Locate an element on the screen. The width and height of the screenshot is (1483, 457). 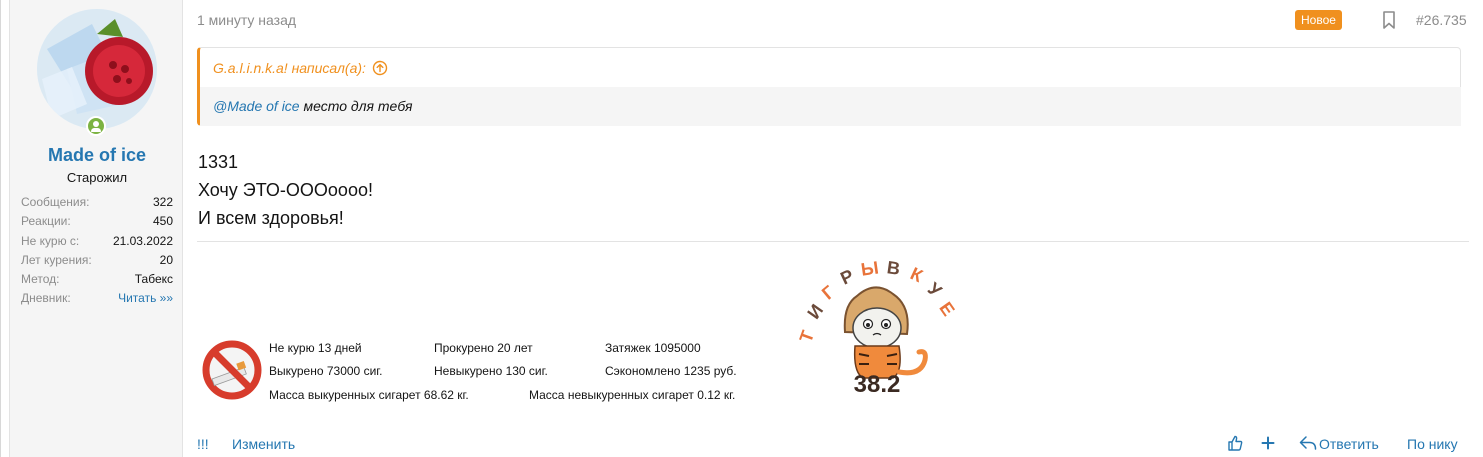
stat-label: Не курю с: is located at coordinates (50, 240).